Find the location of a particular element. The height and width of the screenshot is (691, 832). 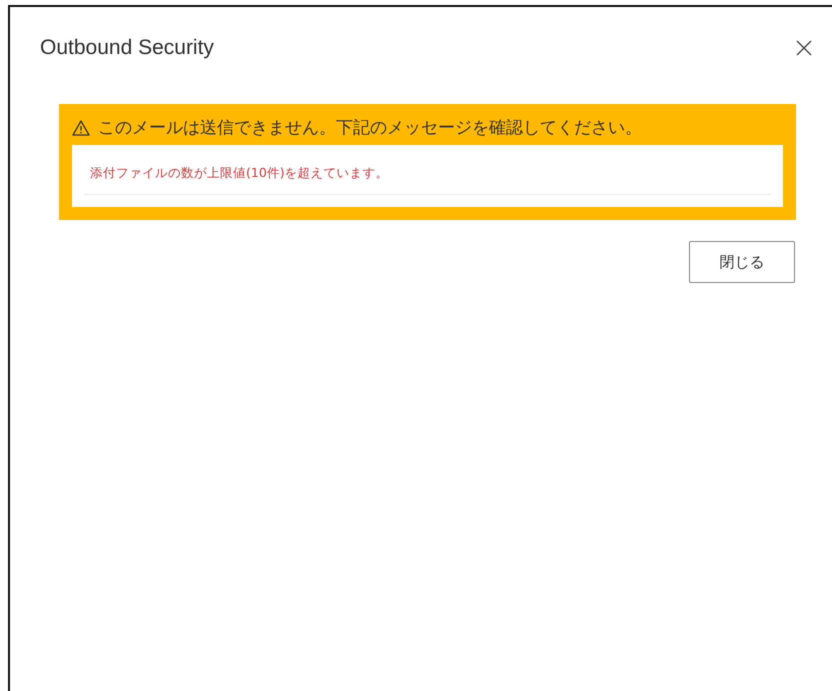

close-button is located at coordinates (804, 48).